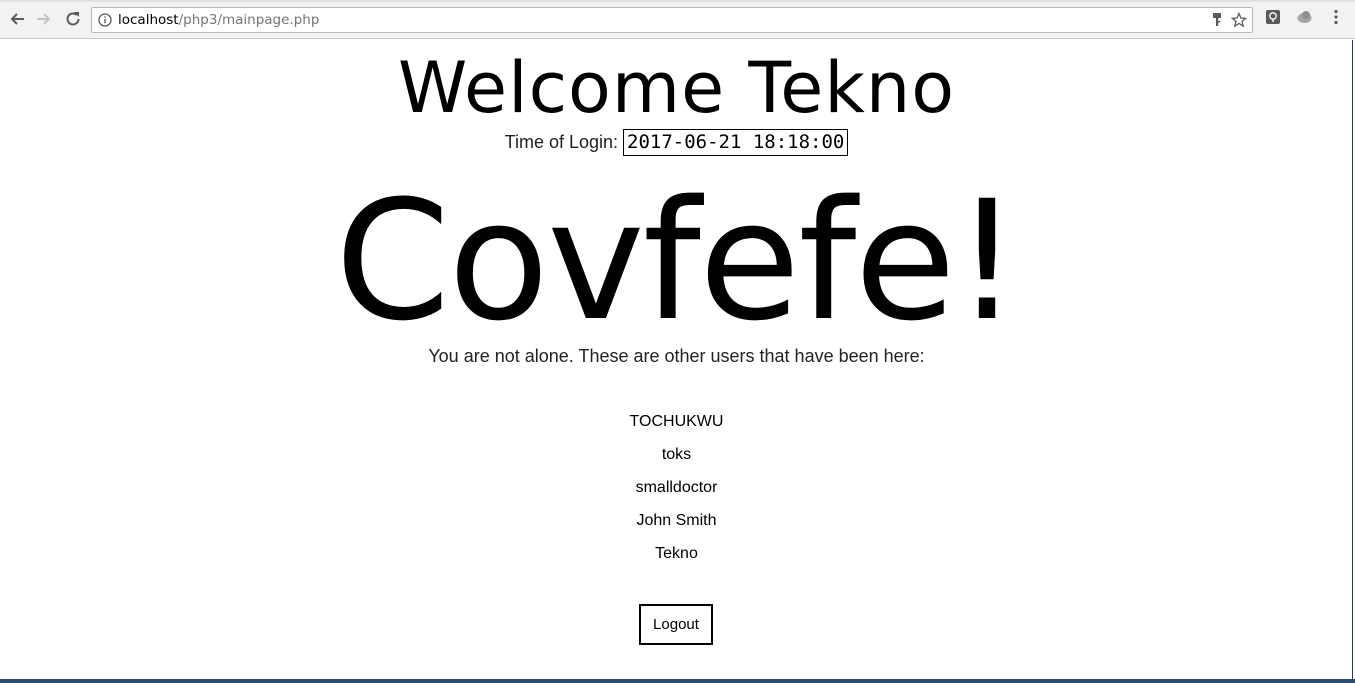 The width and height of the screenshot is (1355, 683). Describe the element at coordinates (148, 20) in the screenshot. I see `url-host: localhost` at that location.